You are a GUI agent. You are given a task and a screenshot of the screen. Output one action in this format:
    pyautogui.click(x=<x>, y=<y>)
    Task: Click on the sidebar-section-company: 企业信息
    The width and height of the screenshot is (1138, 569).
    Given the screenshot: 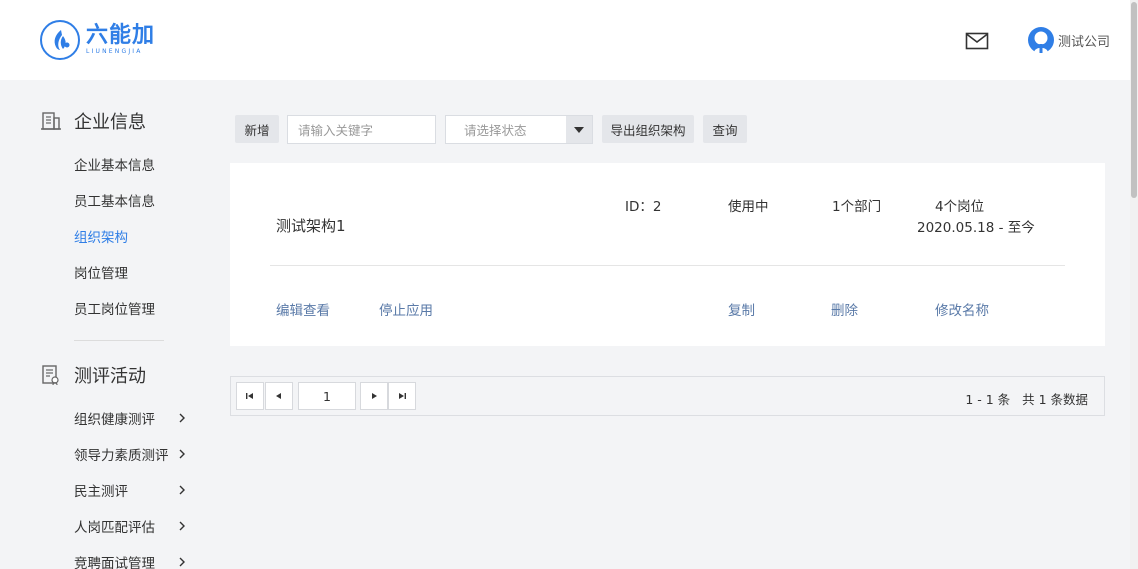 What is the action you would take?
    pyautogui.click(x=93, y=121)
    